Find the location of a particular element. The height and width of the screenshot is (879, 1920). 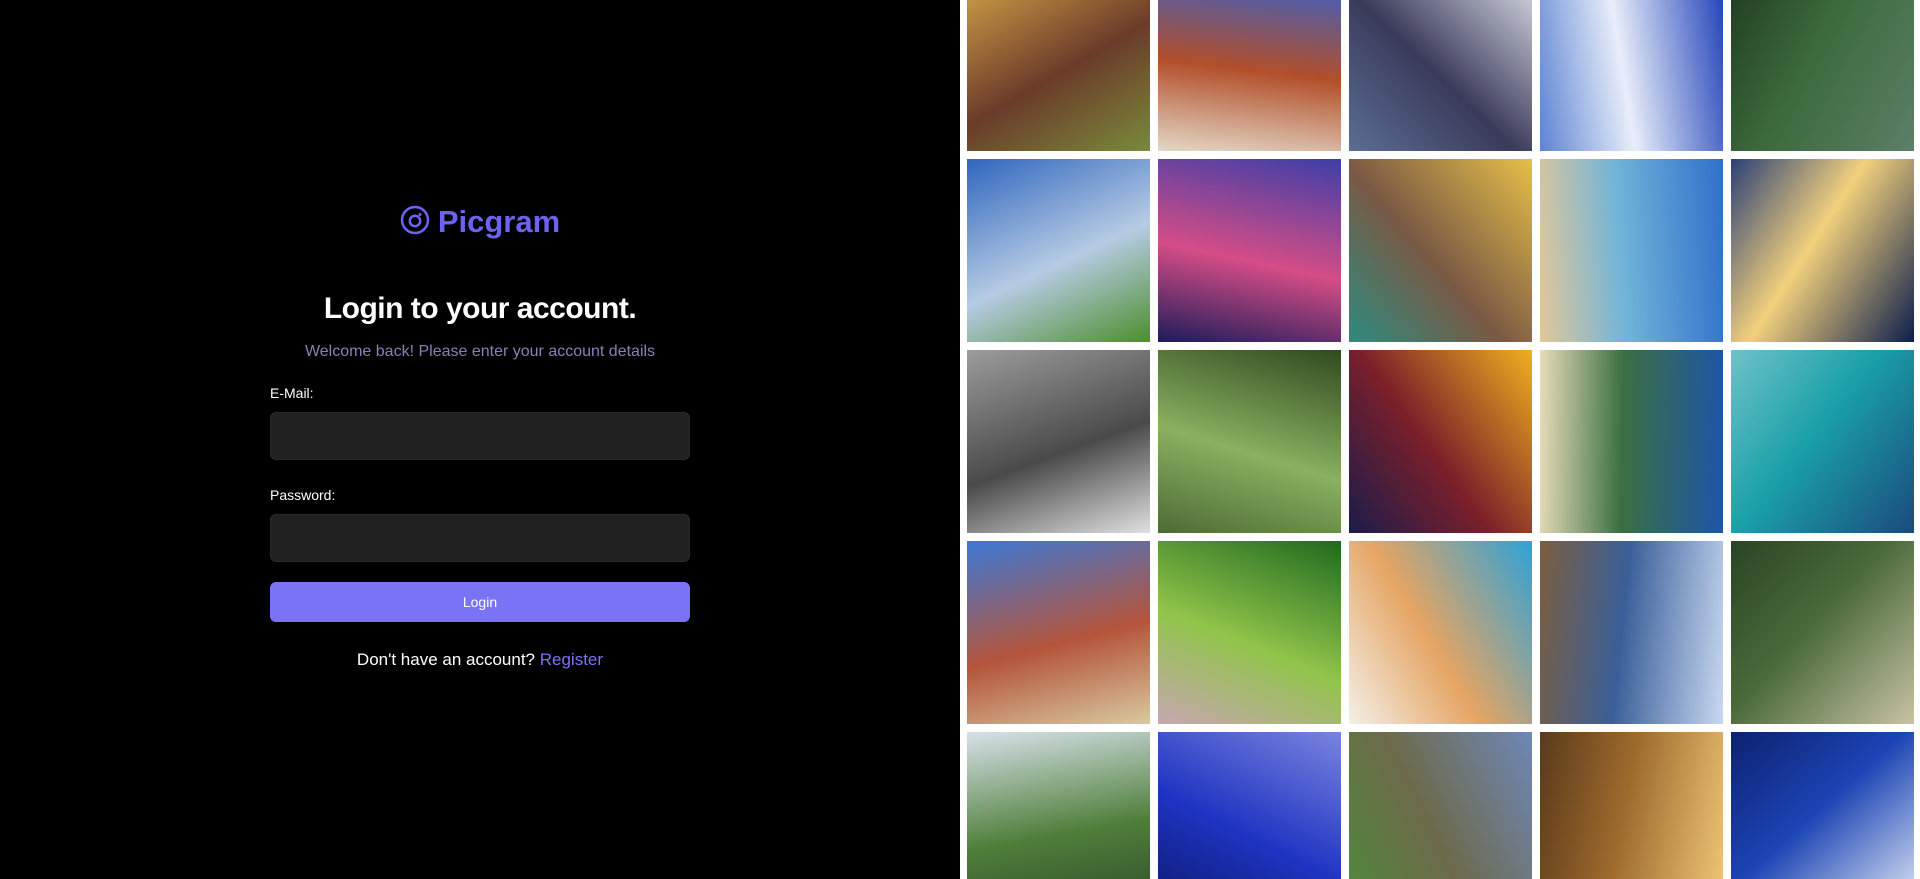

photo-vineyard-lake is located at coordinates (1440, 805).